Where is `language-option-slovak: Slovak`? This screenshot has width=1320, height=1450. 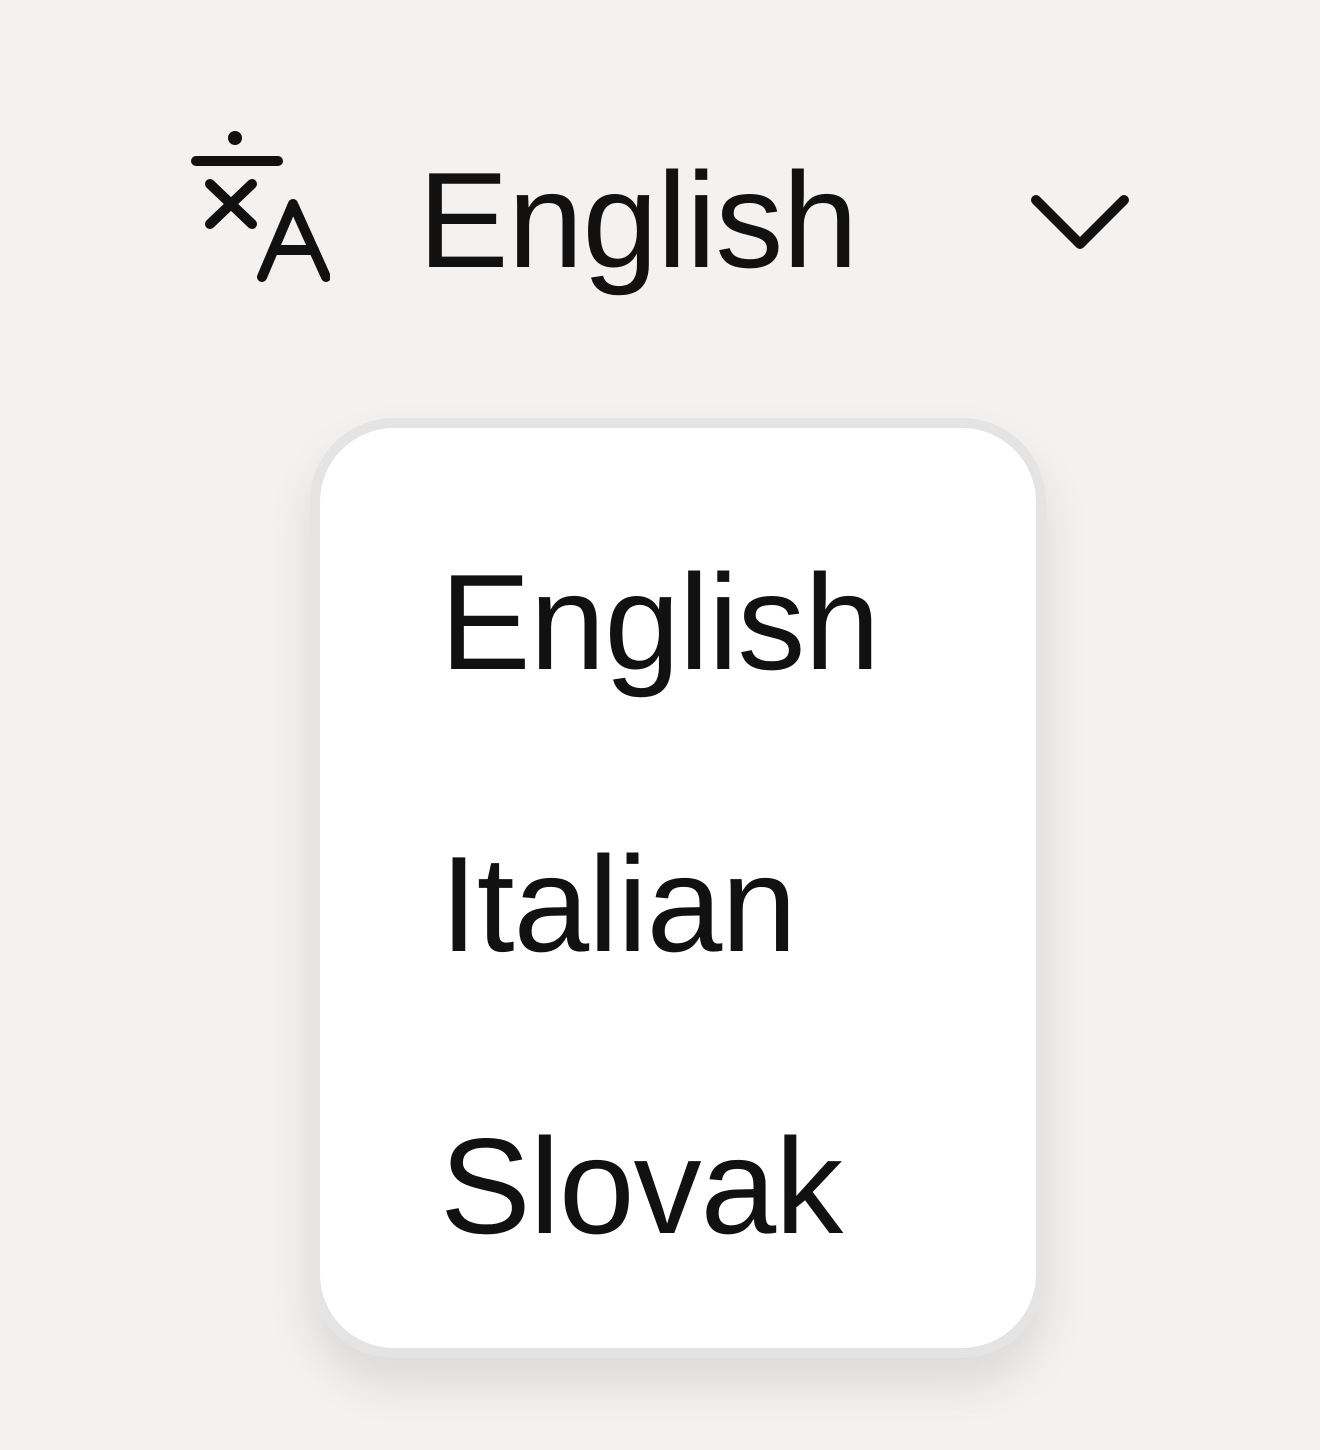 language-option-slovak: Slovak is located at coordinates (678, 1192).